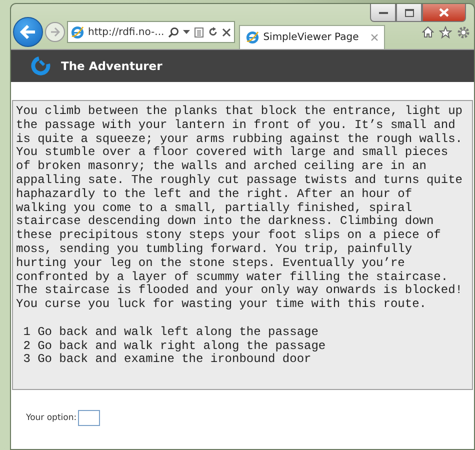 This screenshot has width=475, height=450. I want to click on refresh-icon, so click(213, 32).